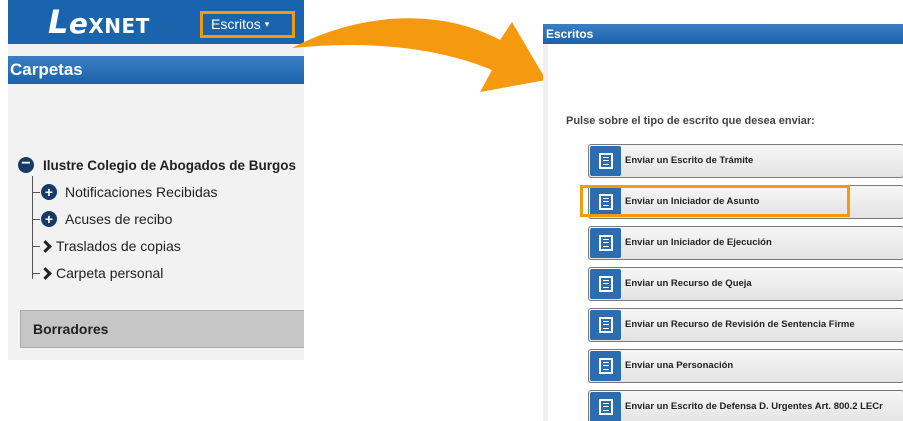  Describe the element at coordinates (236, 24) in the screenshot. I see `escritos-menu-label: Escritos` at that location.